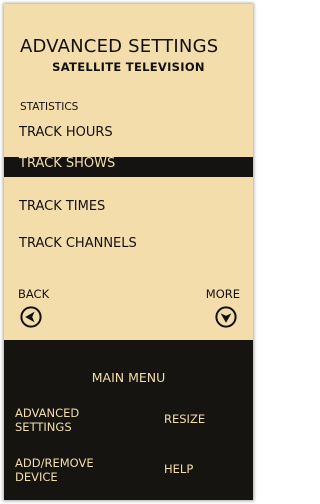  I want to click on page-subtitle: SATELLITE TELEVISION, so click(128, 67).